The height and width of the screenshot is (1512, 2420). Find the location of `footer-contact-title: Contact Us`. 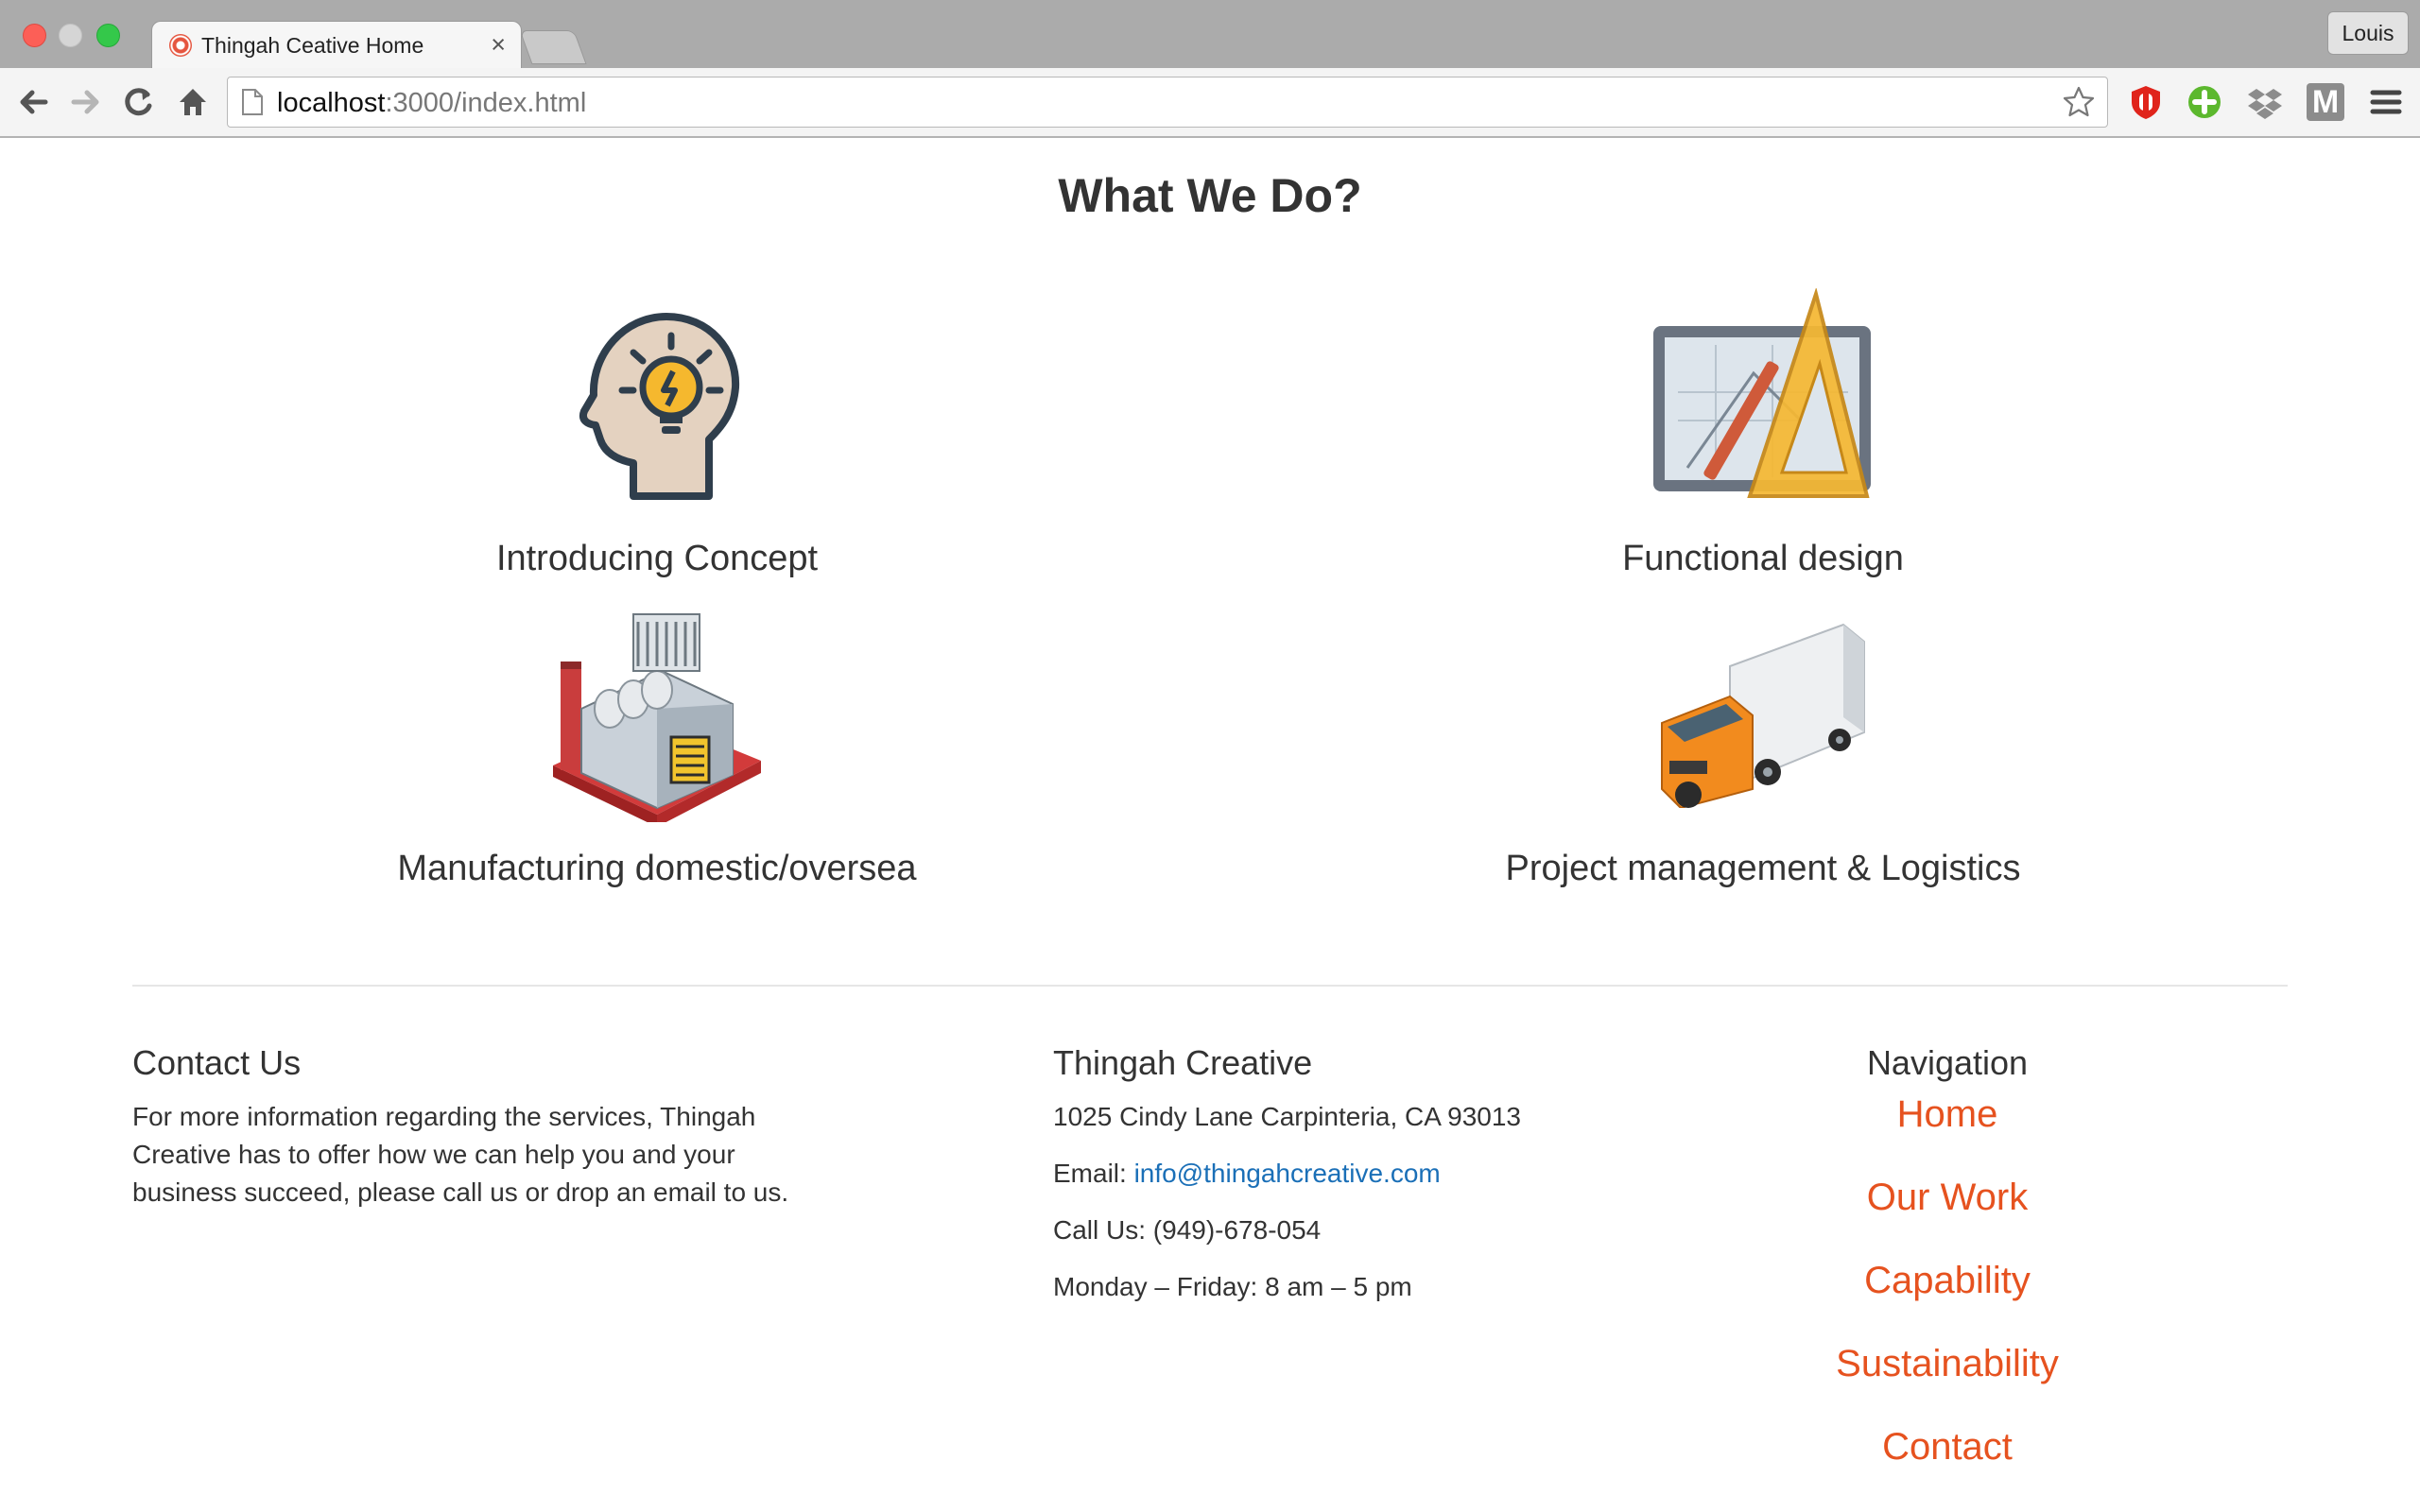

footer-contact-title: Contact Us is located at coordinates (217, 1062).